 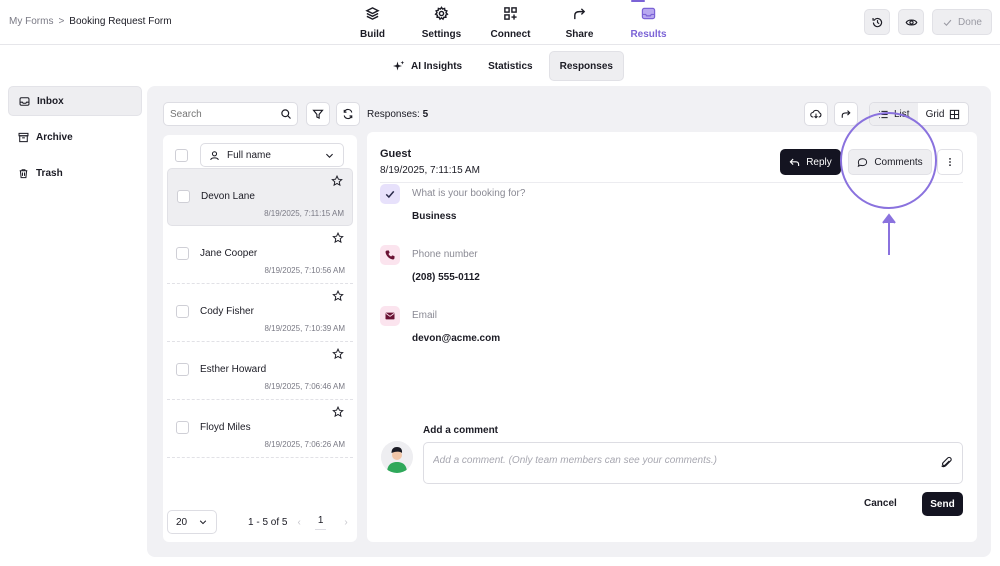 I want to click on select-all-checkbox, so click(x=181, y=155).